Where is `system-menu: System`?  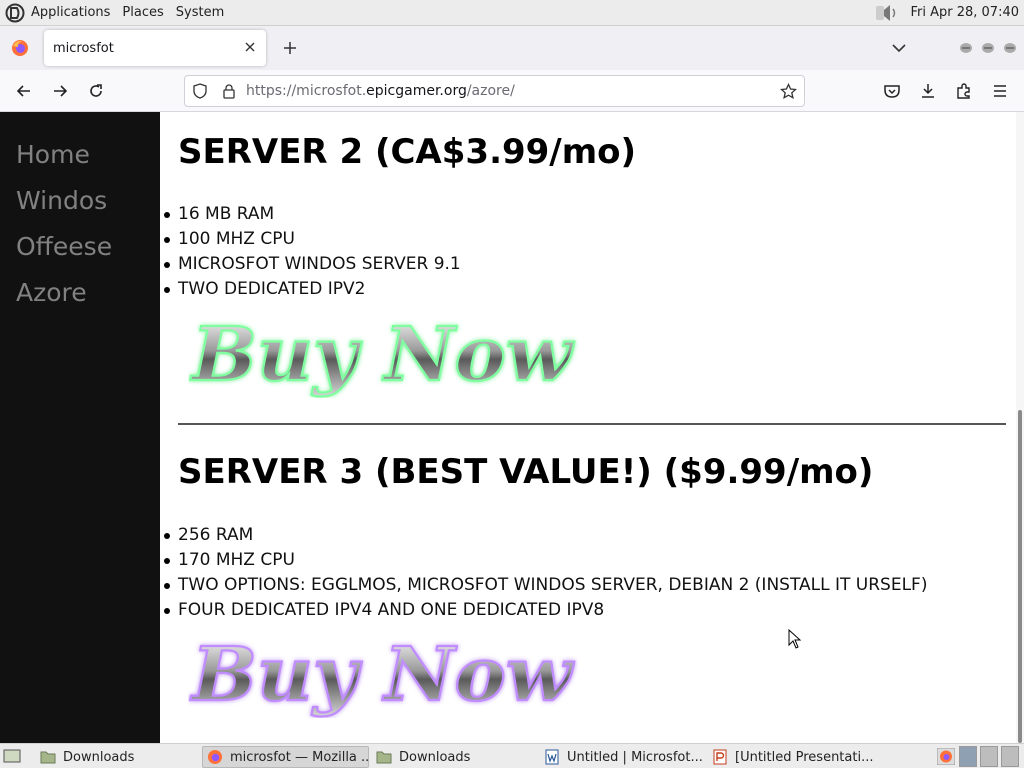 system-menu: System is located at coordinates (200, 12).